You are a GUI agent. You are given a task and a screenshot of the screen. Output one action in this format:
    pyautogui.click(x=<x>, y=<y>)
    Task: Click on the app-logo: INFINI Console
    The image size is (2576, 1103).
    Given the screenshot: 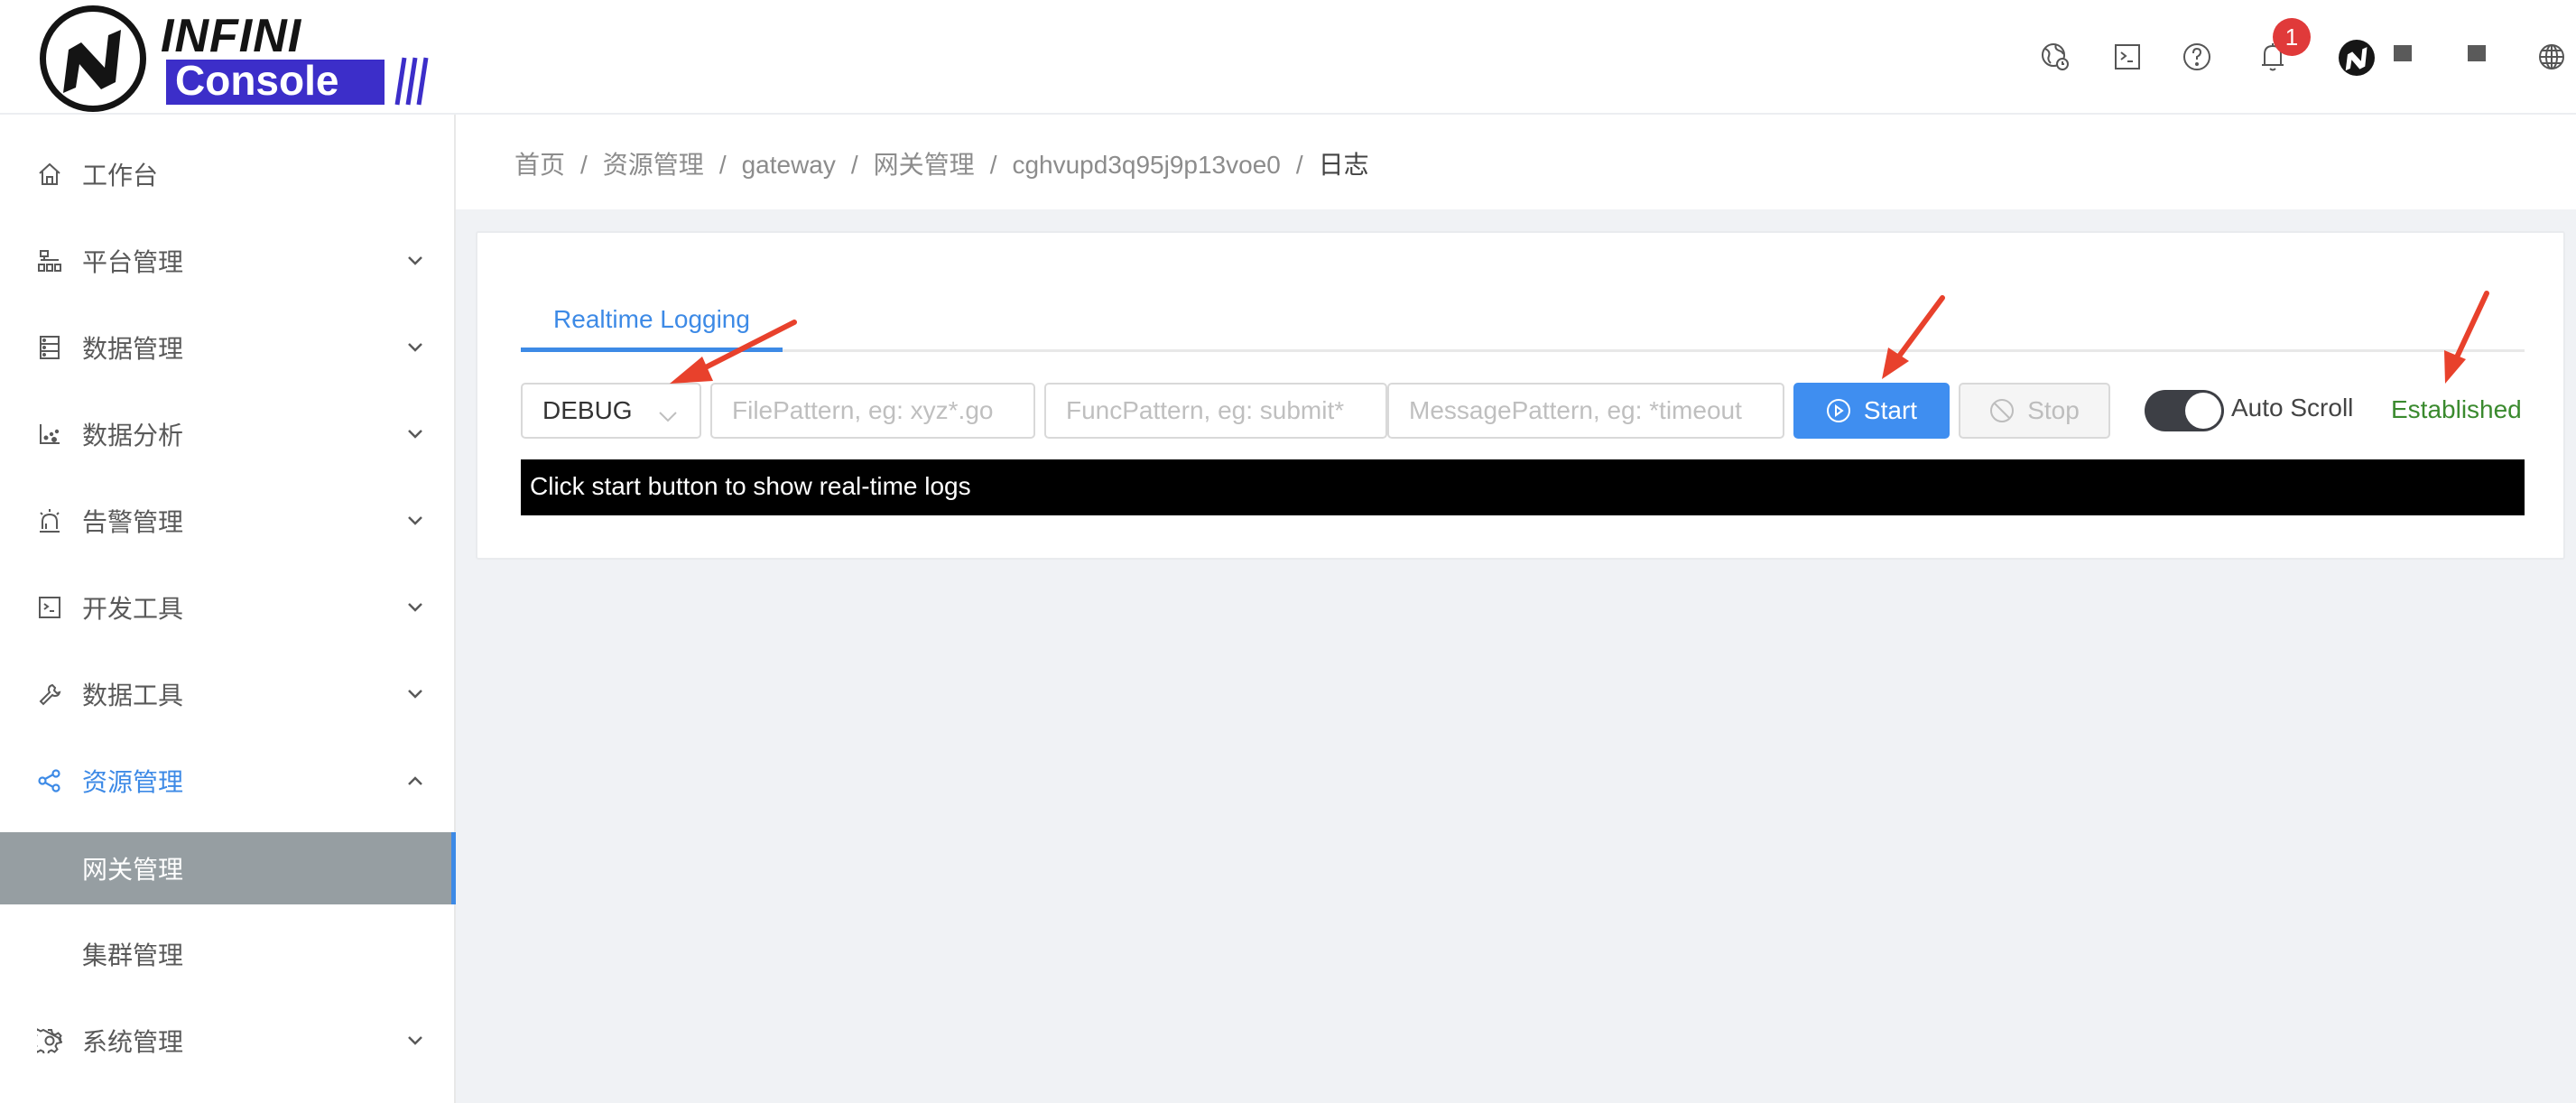 What is the action you would take?
    pyautogui.click(x=234, y=58)
    